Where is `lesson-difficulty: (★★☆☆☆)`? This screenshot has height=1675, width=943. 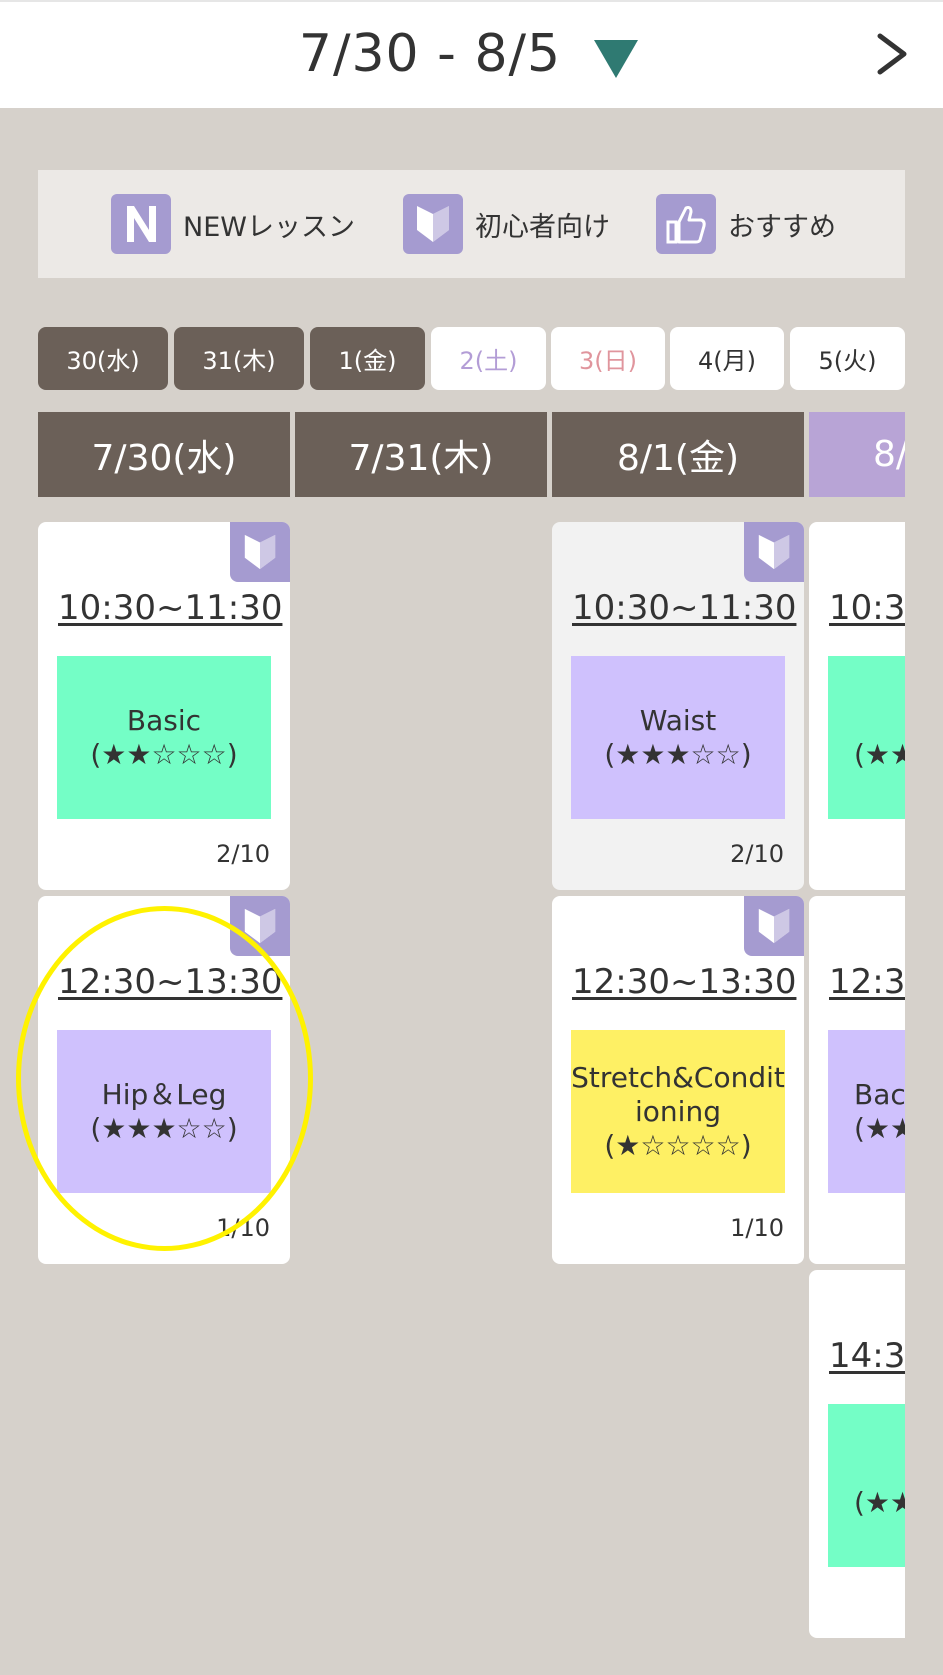
lesson-difficulty: (★★☆☆☆) is located at coordinates (164, 754).